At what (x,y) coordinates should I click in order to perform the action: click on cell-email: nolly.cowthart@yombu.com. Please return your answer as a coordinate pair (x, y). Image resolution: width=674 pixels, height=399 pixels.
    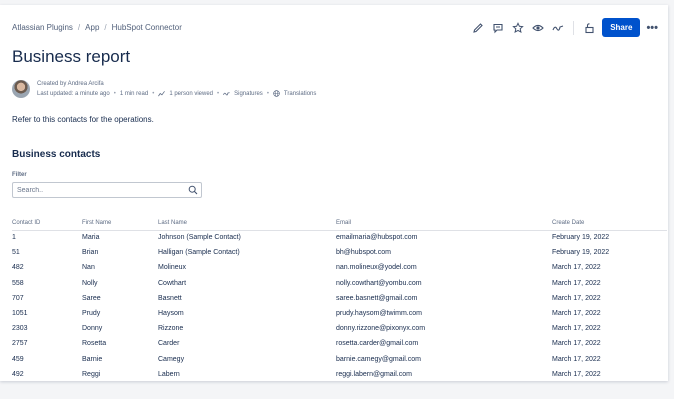
    Looking at the image, I should click on (379, 283).